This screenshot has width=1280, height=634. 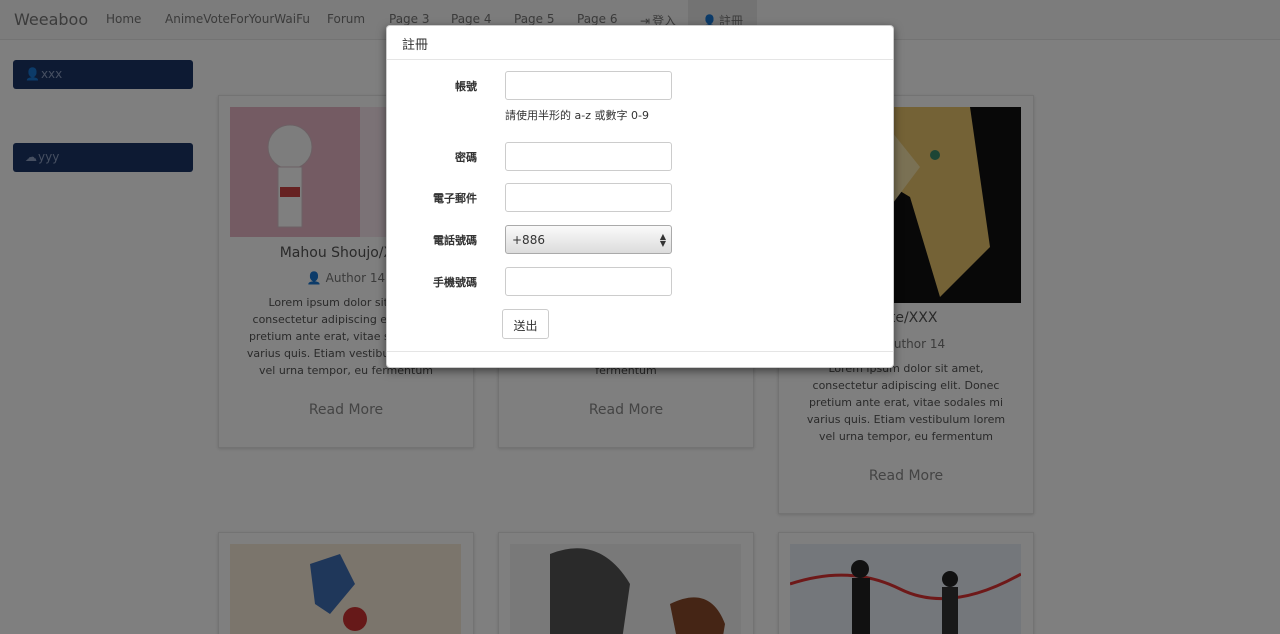 I want to click on password-label: 密碼, so click(x=466, y=157).